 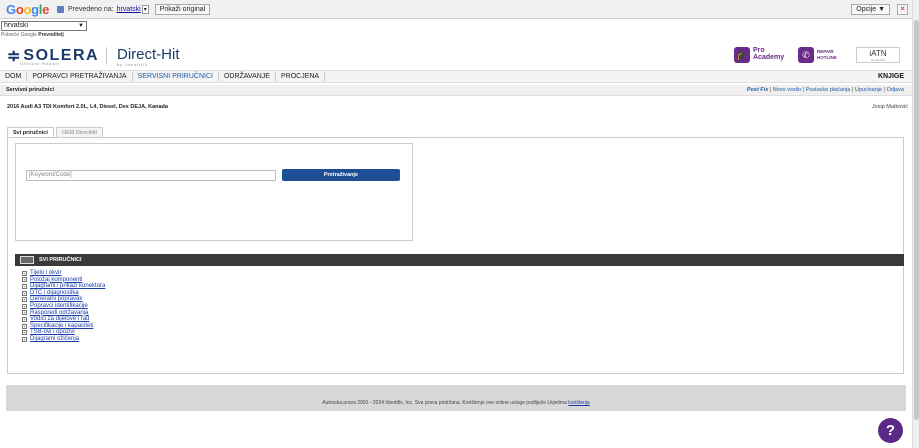 What do you see at coordinates (14, 56) in the screenshot?
I see `solera-mark-icon: ≑` at bounding box center [14, 56].